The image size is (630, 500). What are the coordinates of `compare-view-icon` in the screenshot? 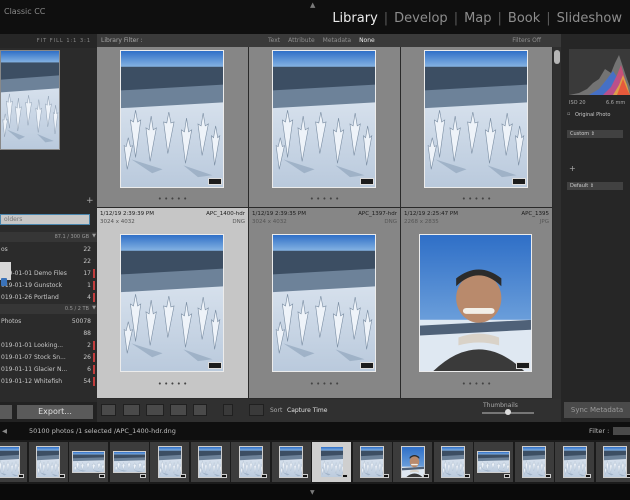 It's located at (155, 410).